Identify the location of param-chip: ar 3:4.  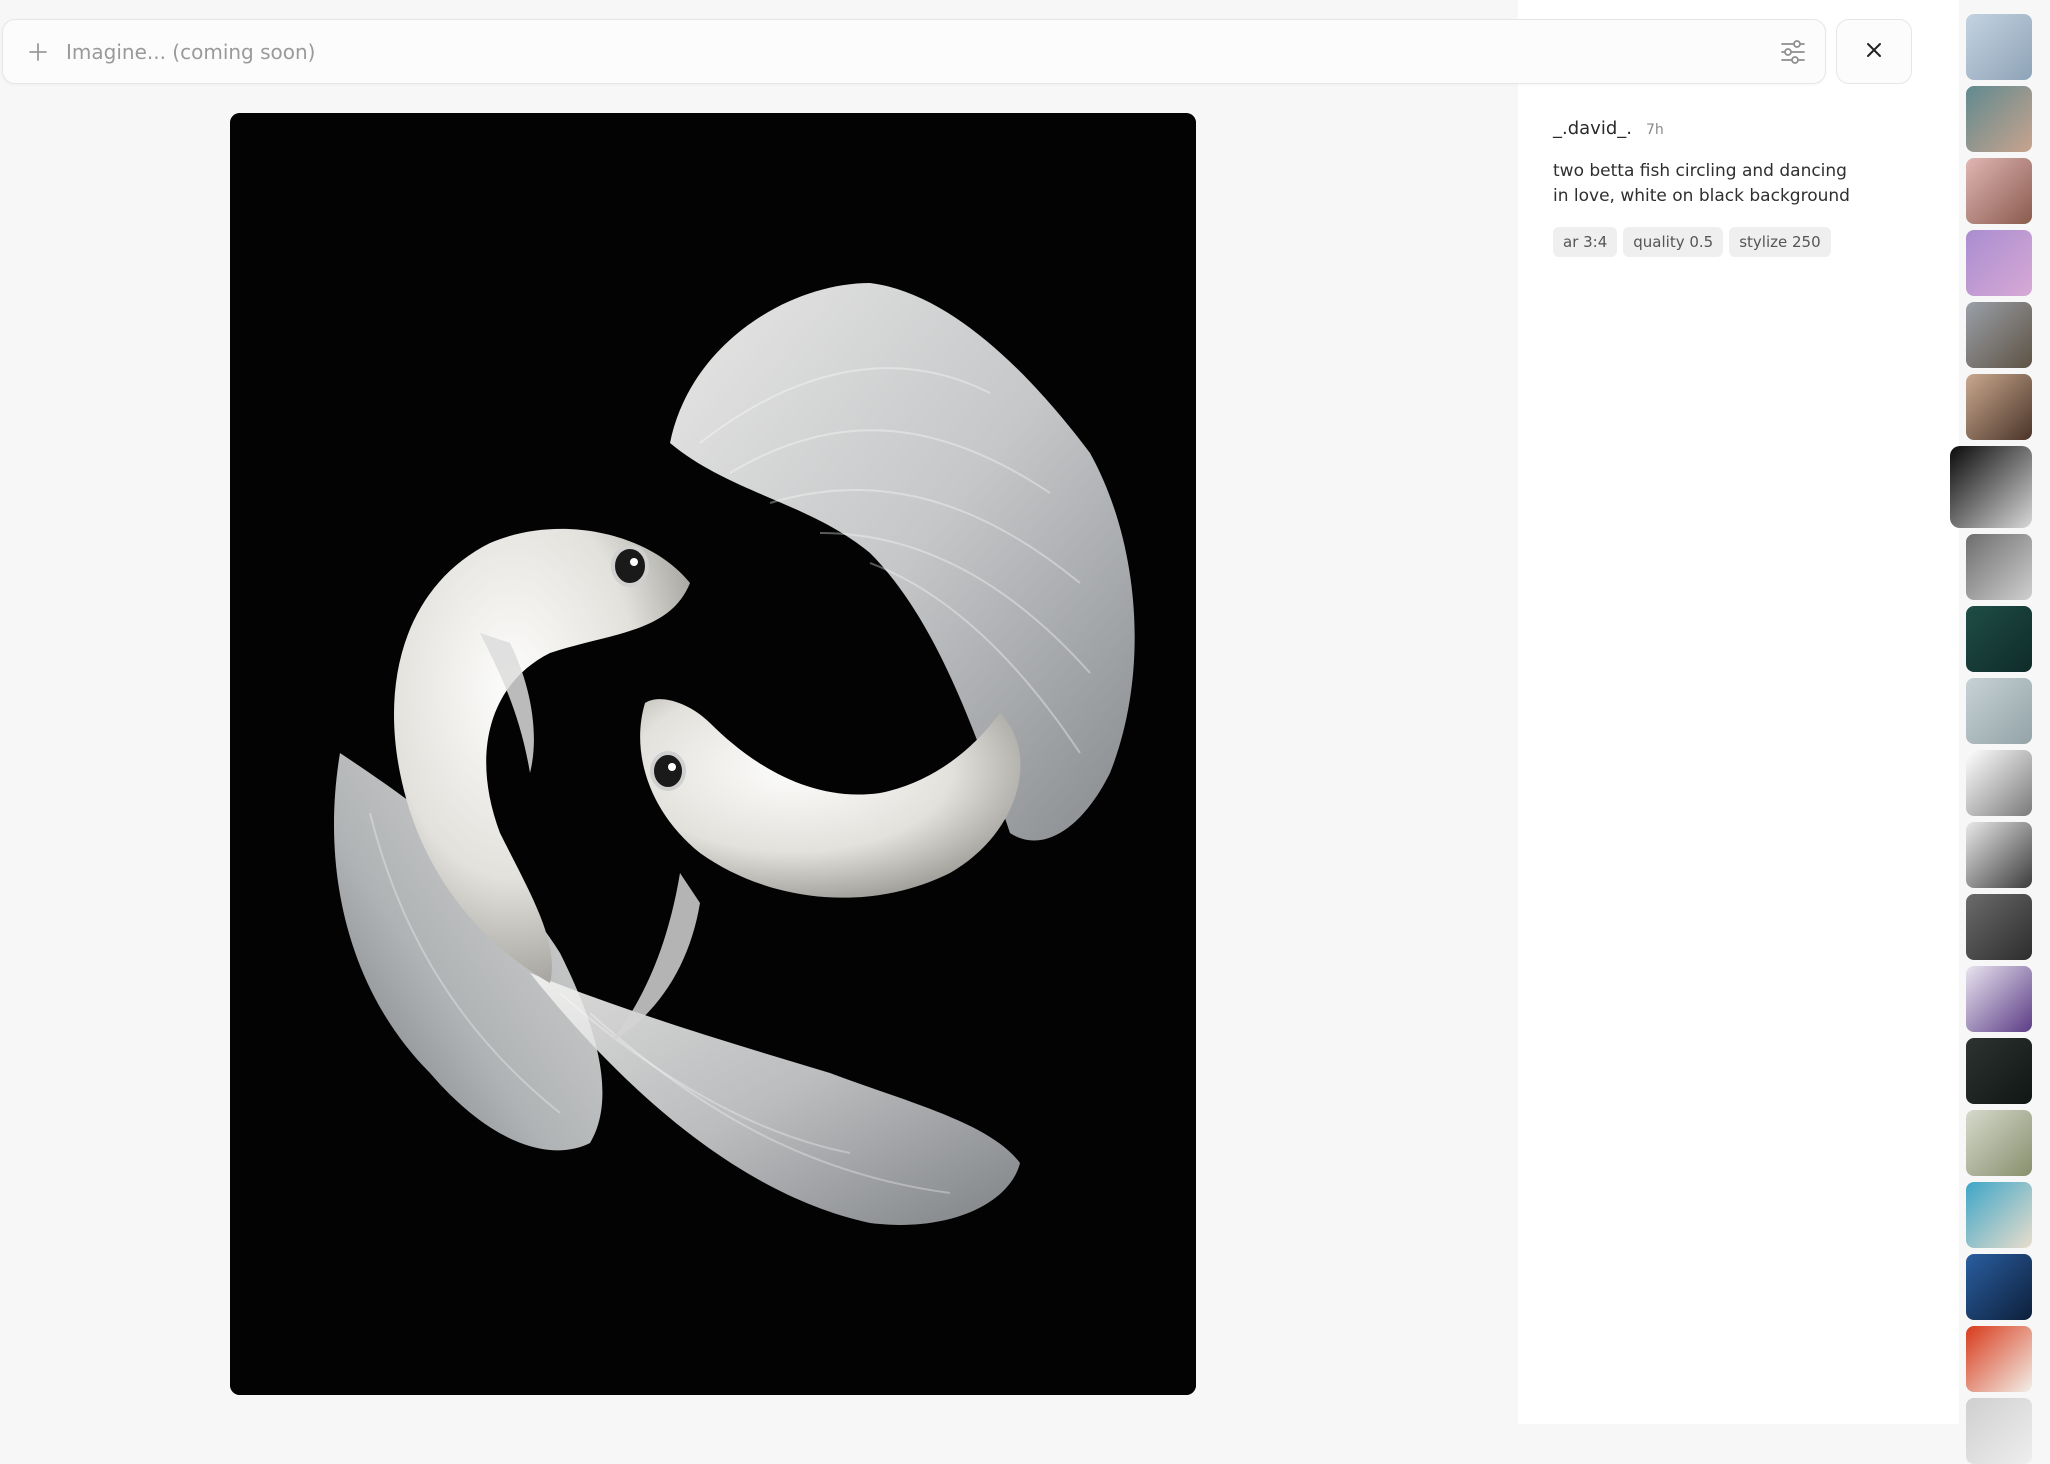
(1585, 242).